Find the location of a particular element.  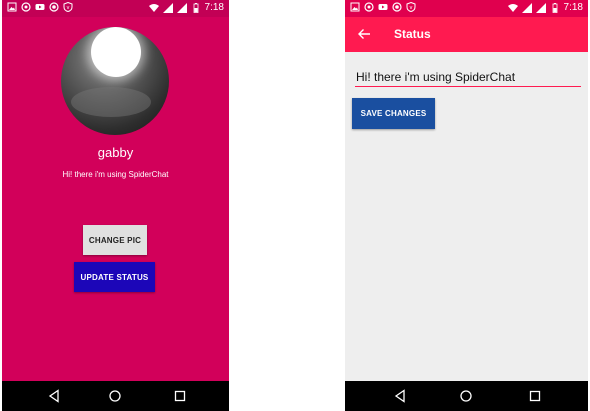

save-changes-button: SAVE CHANGES is located at coordinates (393, 113).